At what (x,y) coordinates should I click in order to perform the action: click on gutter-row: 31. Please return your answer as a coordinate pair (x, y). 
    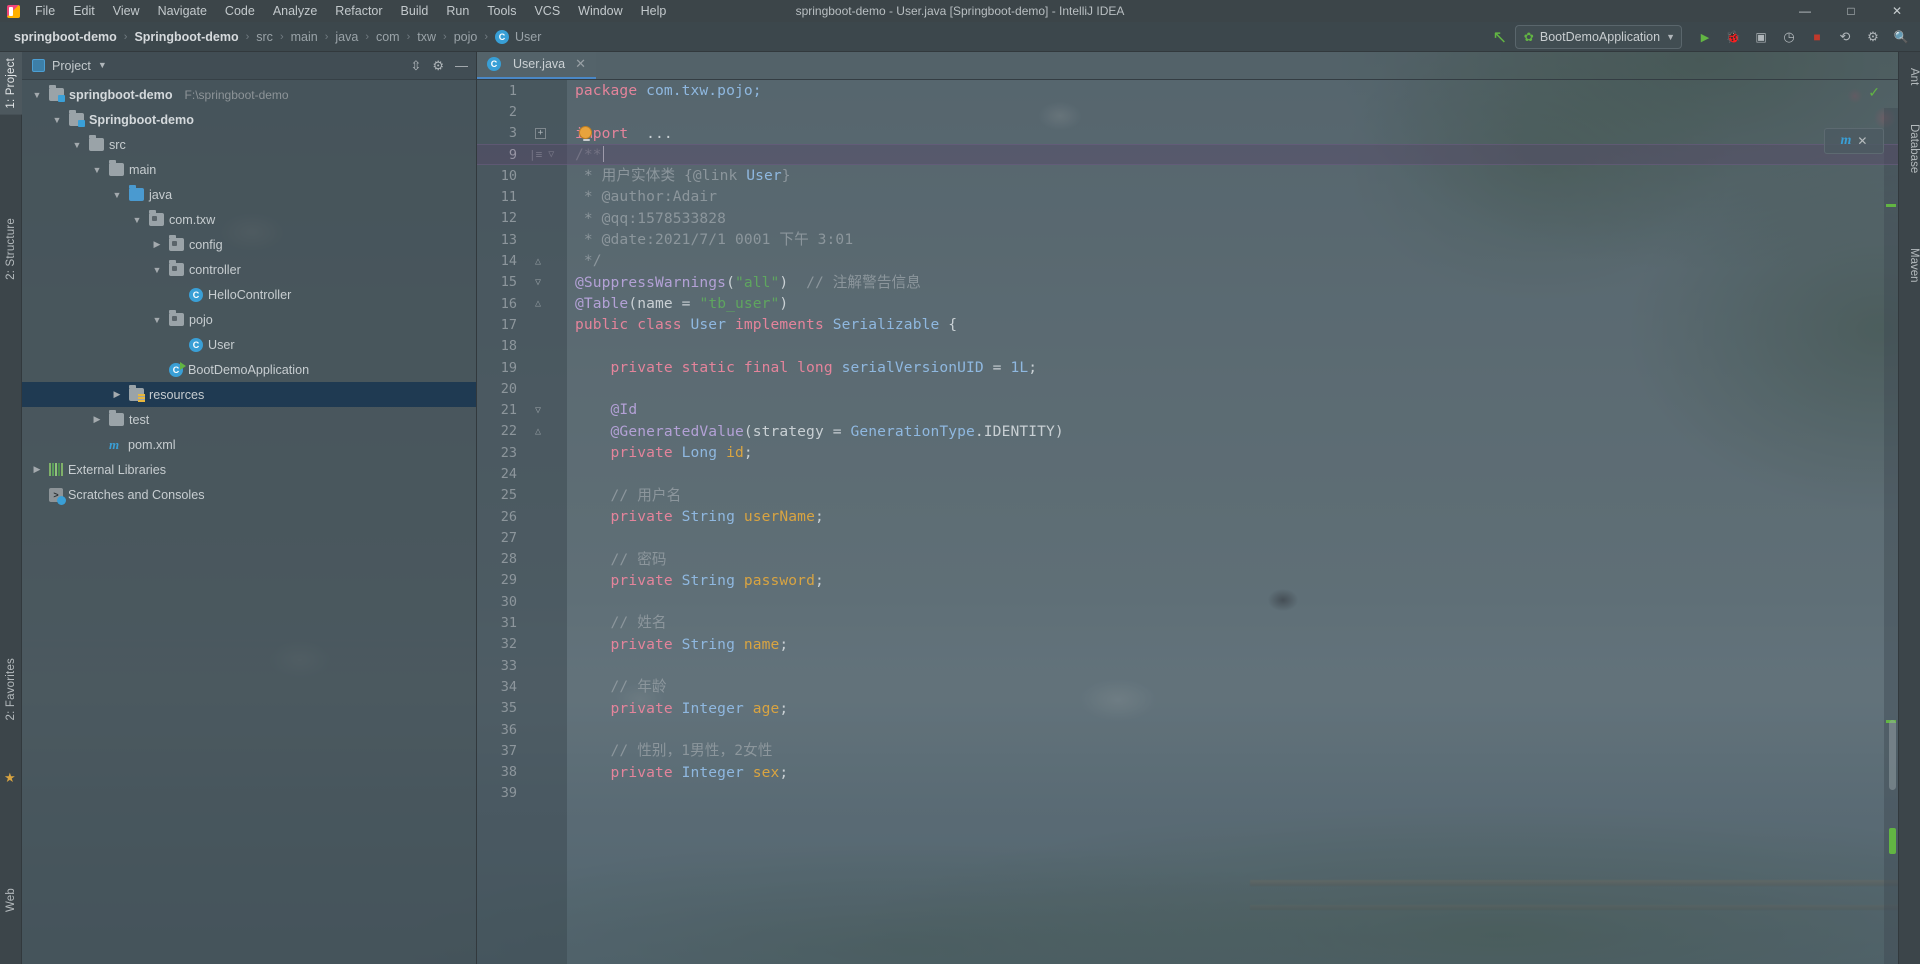
    Looking at the image, I should click on (522, 622).